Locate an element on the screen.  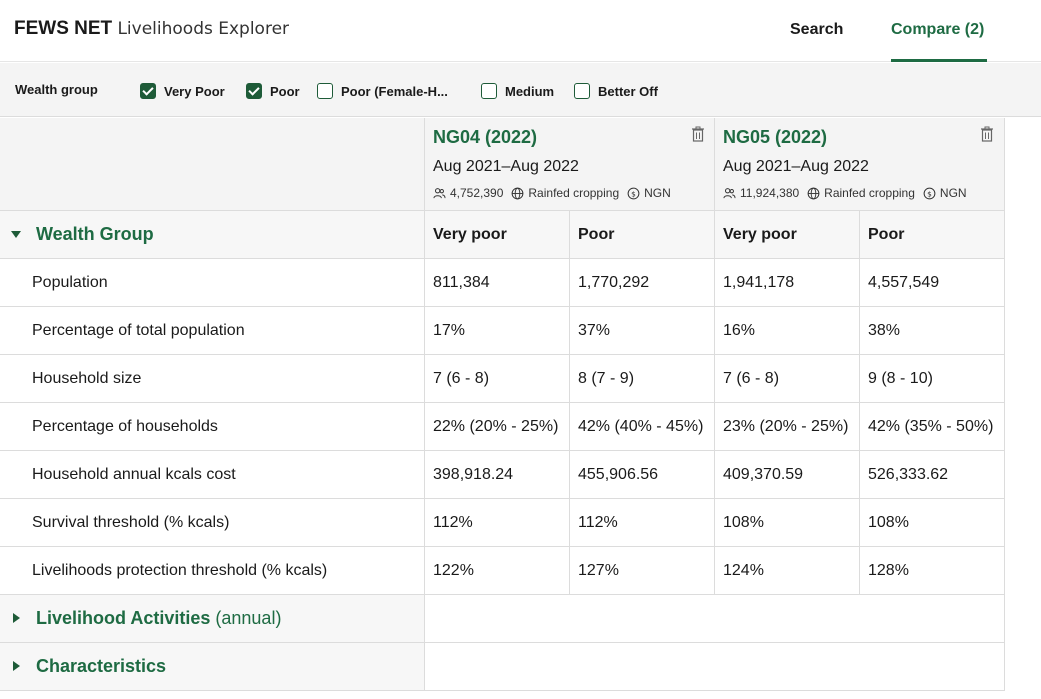
checkbox-medium: Medium is located at coordinates (517, 91).